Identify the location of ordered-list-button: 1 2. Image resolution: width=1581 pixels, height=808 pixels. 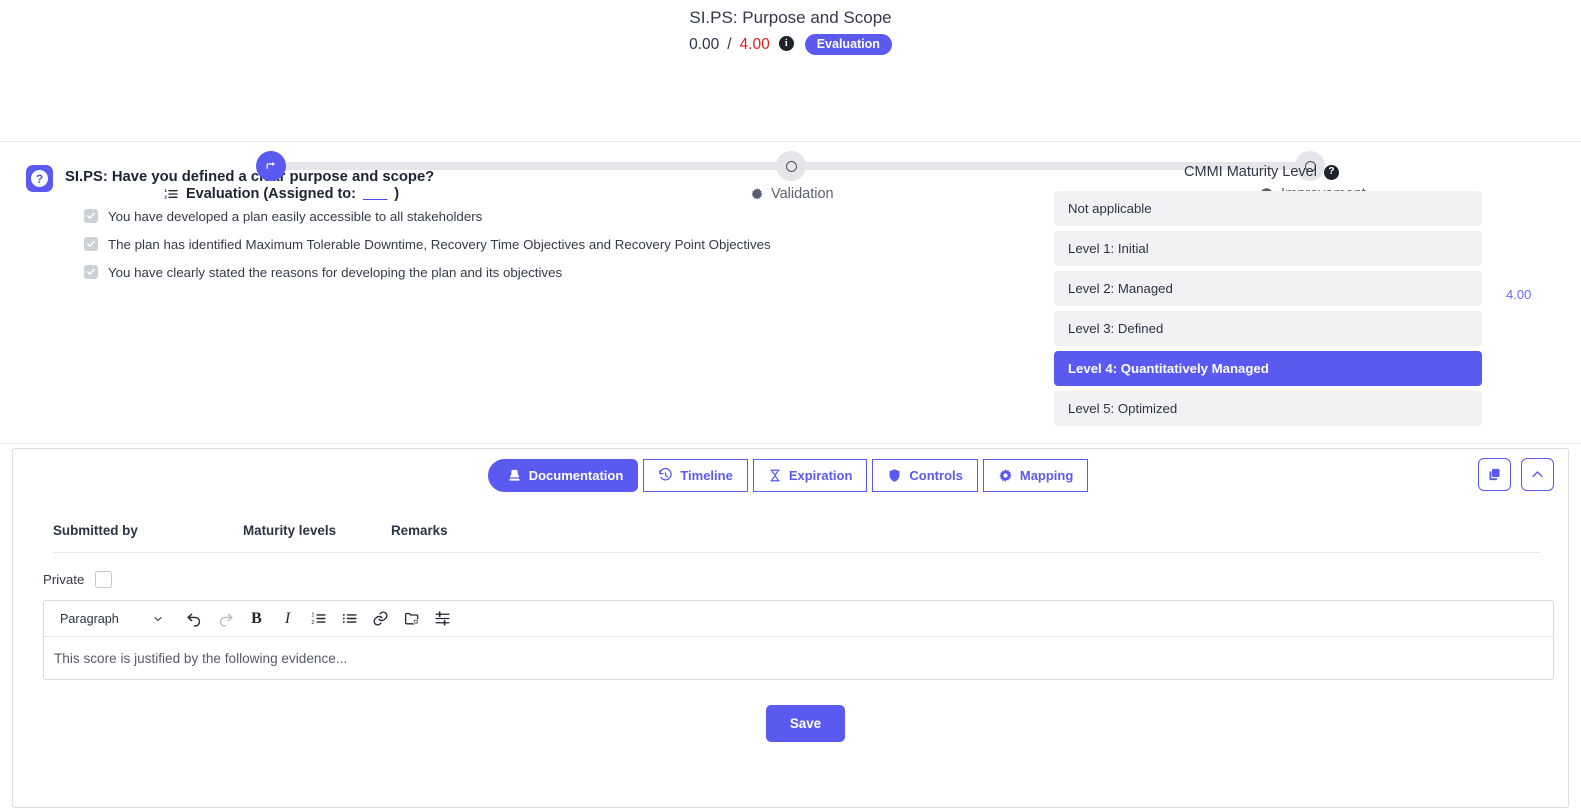
(318, 619).